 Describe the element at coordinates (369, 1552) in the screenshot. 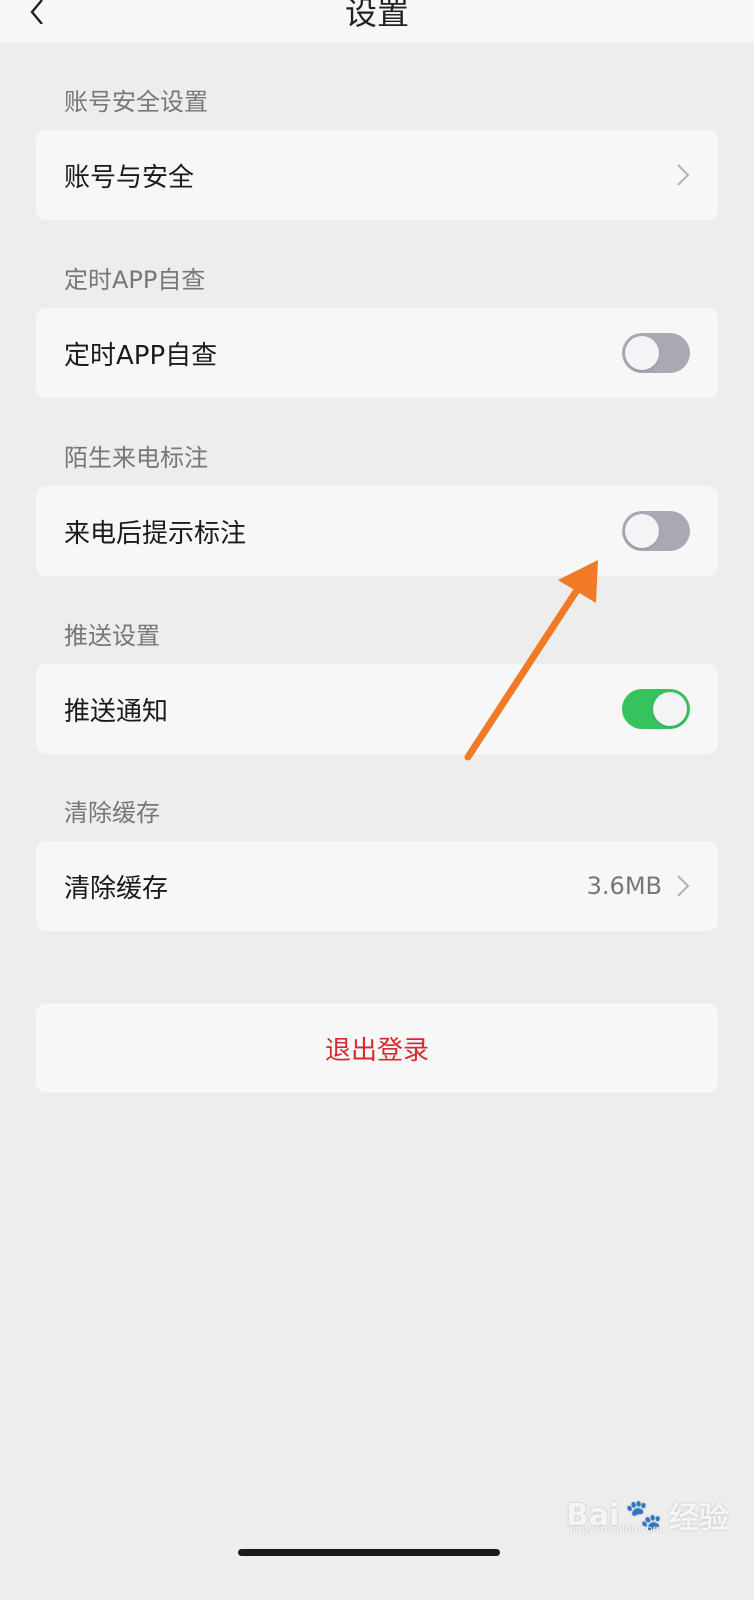

I see `home-indicator` at that location.